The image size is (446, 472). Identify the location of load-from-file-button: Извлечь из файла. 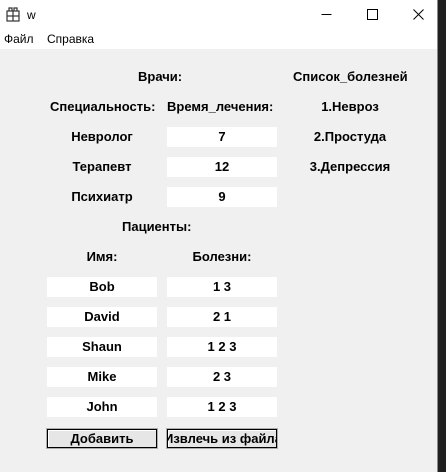
(222, 438).